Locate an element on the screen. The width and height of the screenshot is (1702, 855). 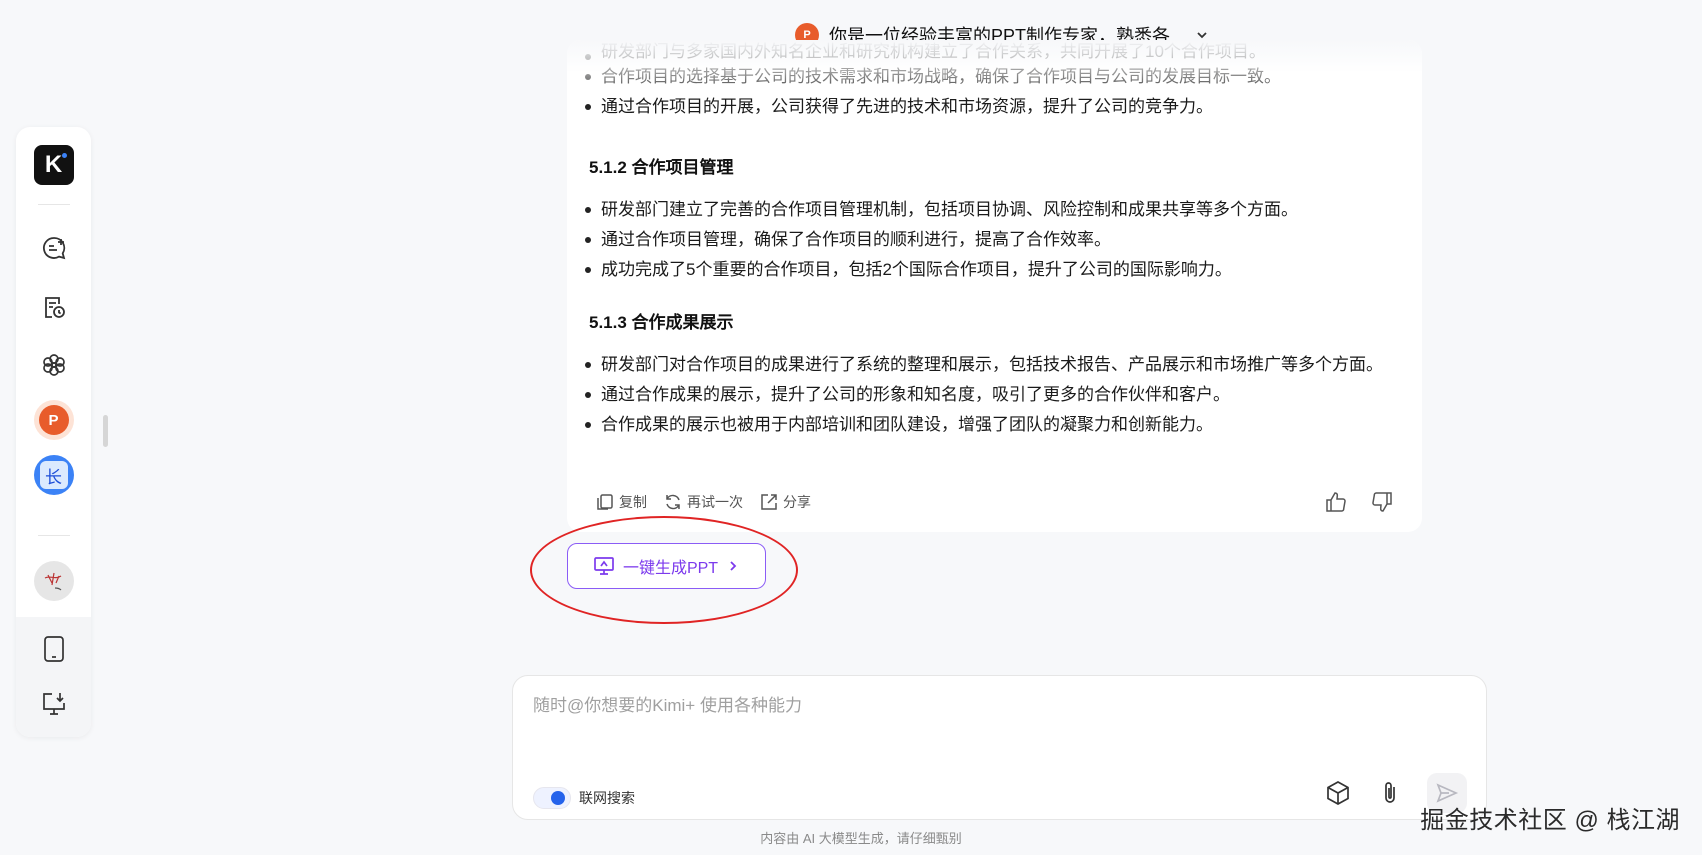
ppt-app-icon: P is located at coordinates (53, 420).